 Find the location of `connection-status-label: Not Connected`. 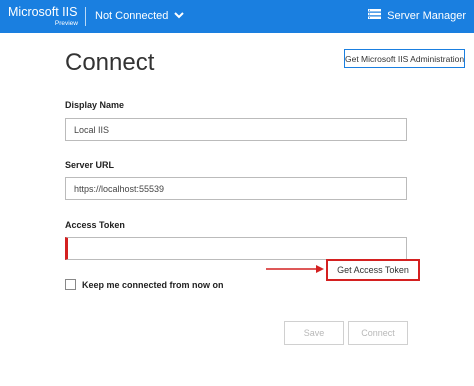

connection-status-label: Not Connected is located at coordinates (132, 16).